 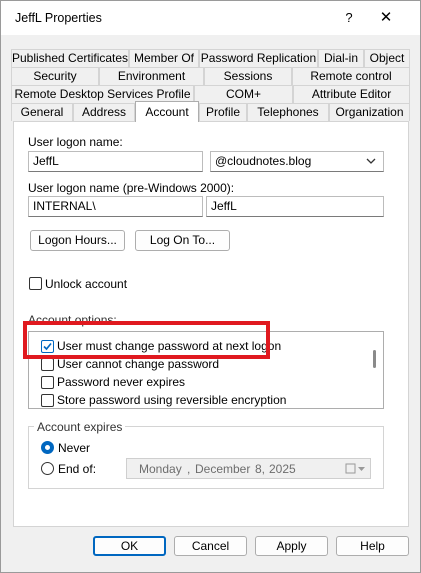 What do you see at coordinates (210, 546) in the screenshot?
I see `cancel-button: Cancel` at bounding box center [210, 546].